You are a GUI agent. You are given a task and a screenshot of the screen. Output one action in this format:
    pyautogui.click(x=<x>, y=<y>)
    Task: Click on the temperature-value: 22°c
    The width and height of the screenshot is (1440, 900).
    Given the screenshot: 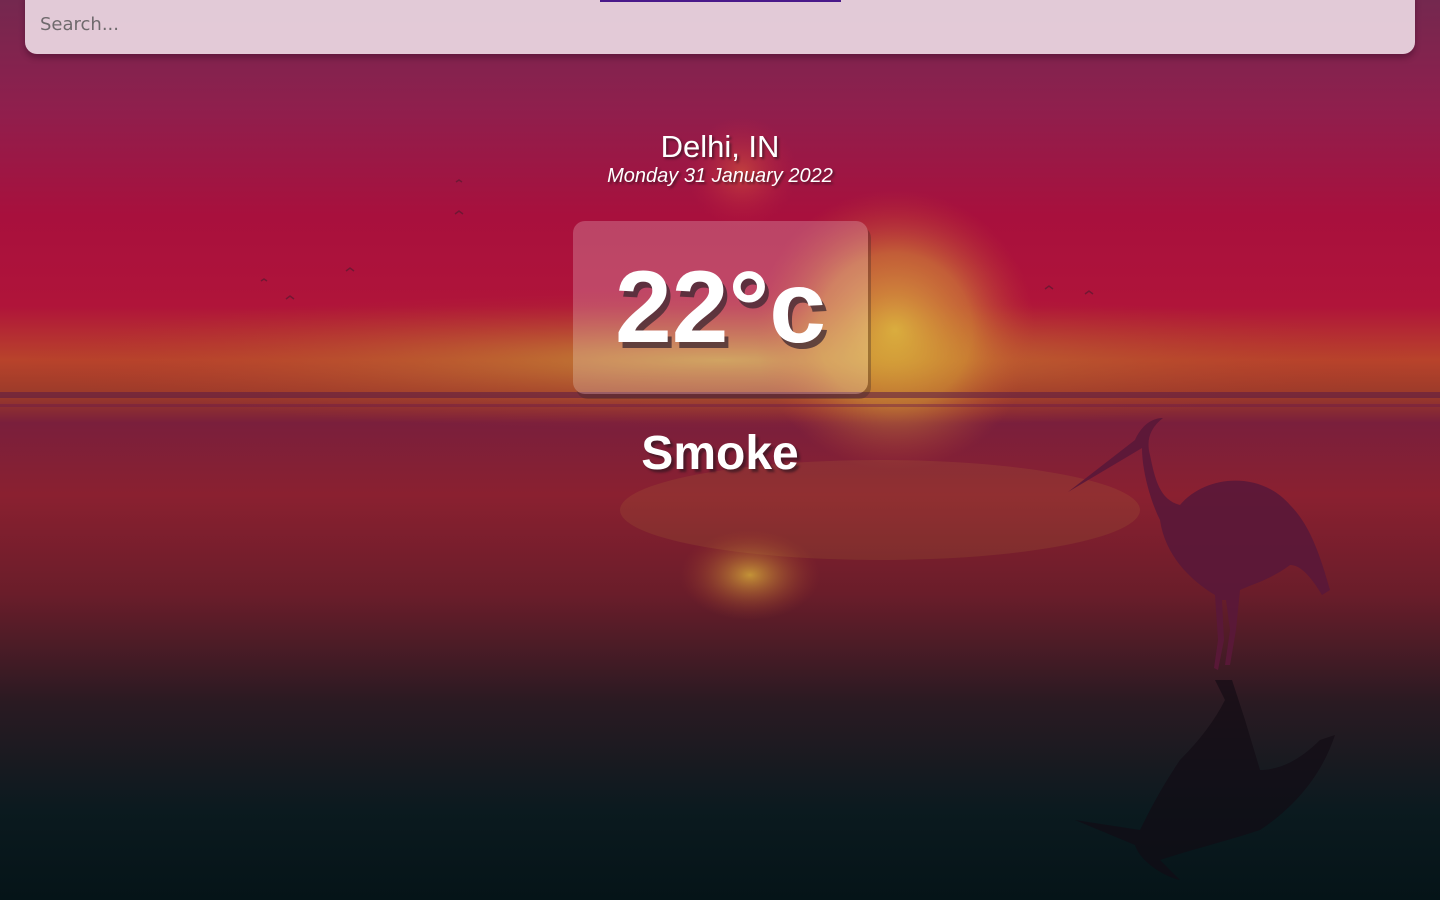 What is the action you would take?
    pyautogui.click(x=720, y=307)
    